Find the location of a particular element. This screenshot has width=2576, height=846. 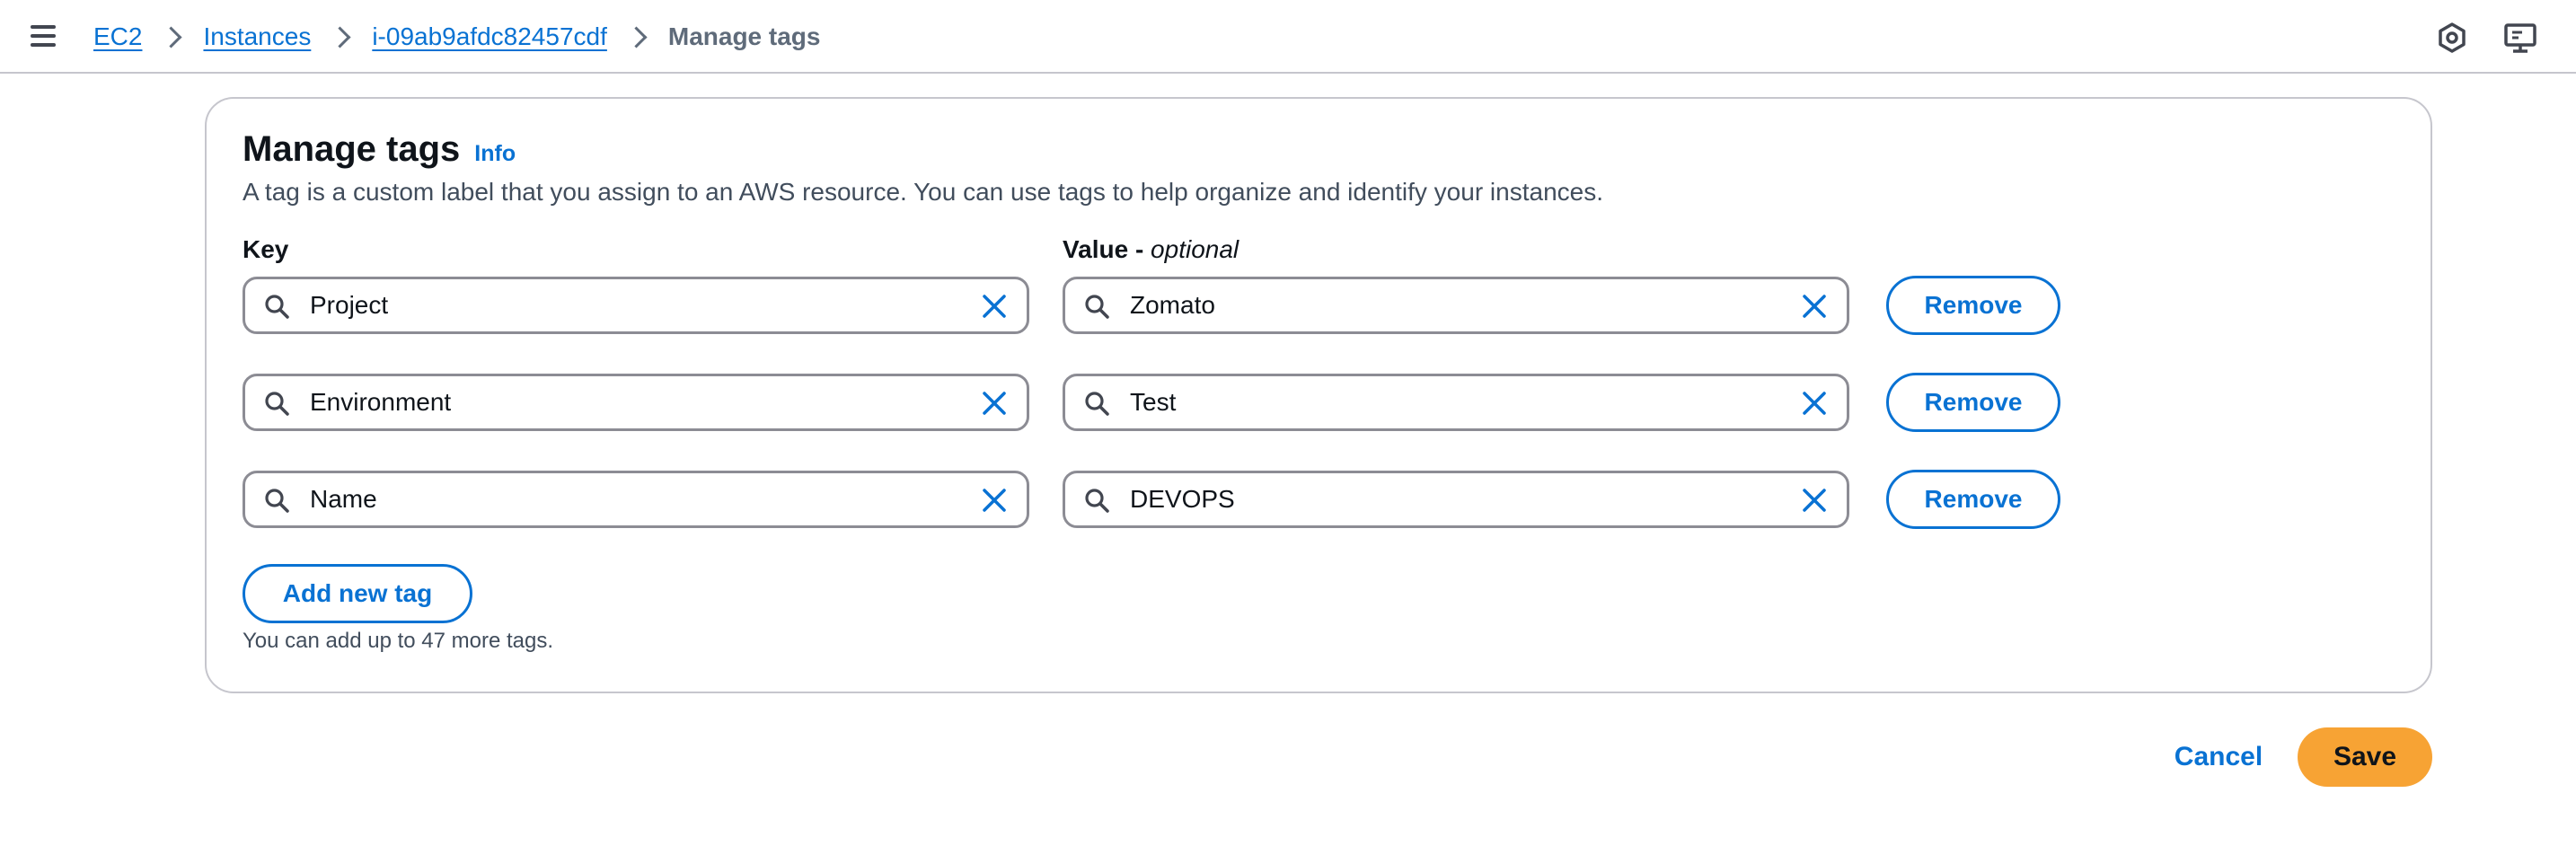

hamburger-menu-icon is located at coordinates (45, 37).